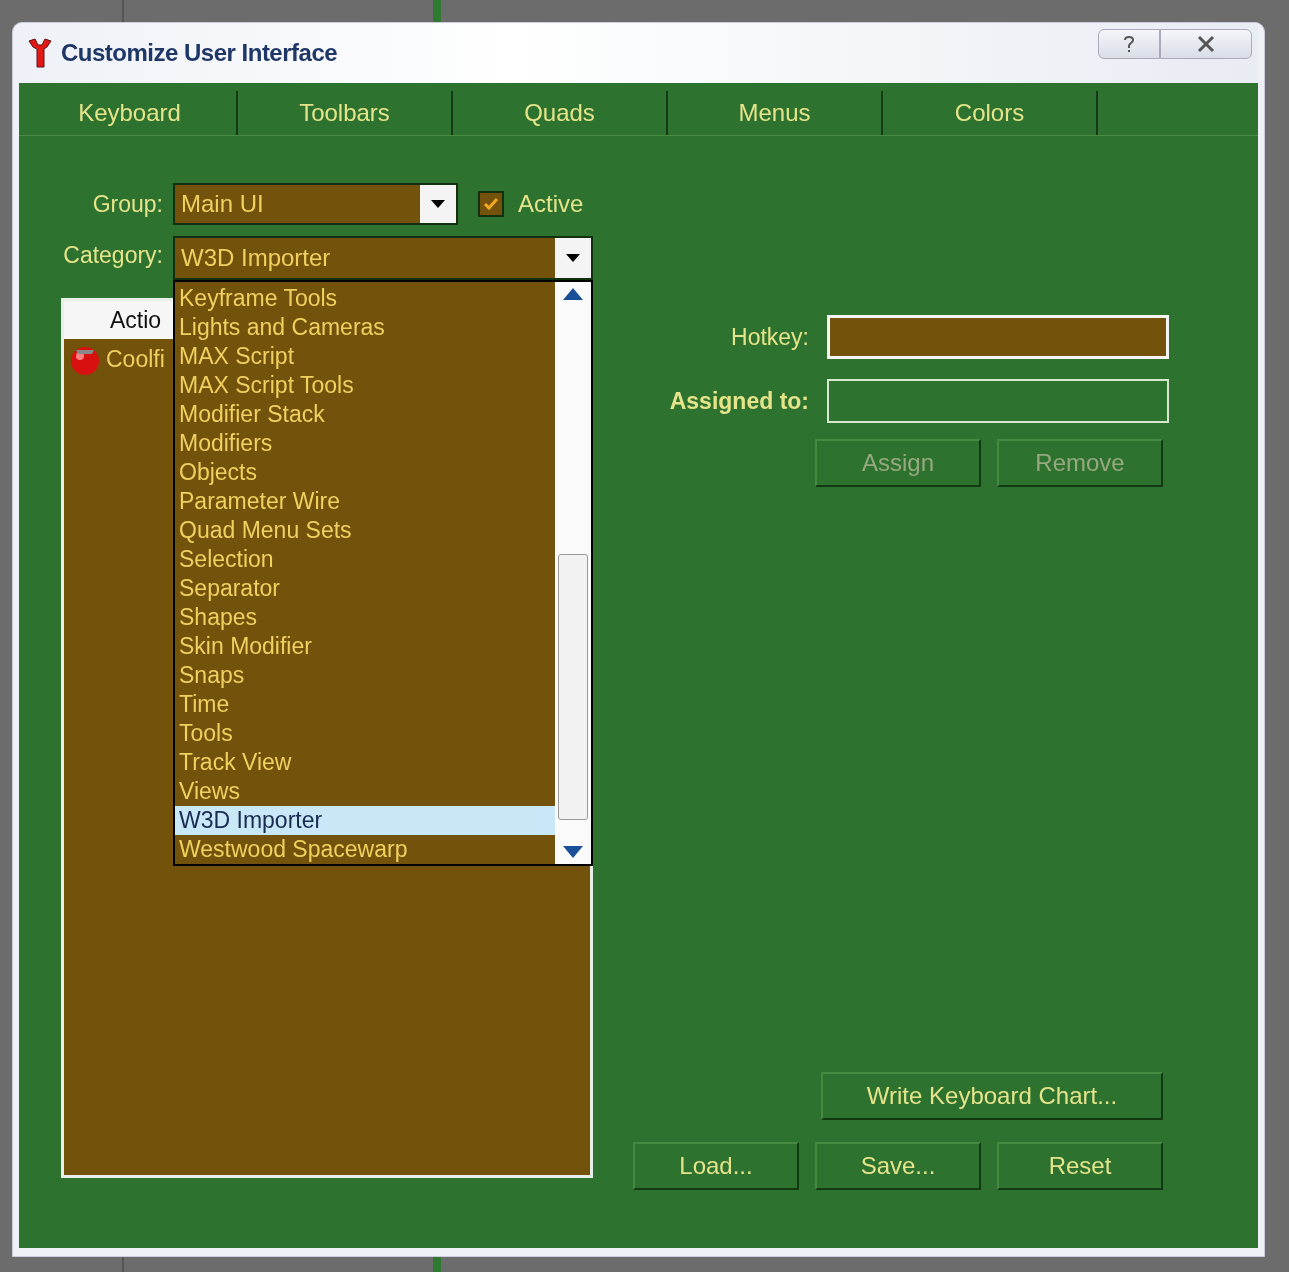 This screenshot has width=1289, height=1272. I want to click on dropdown-option: W3D Importer, so click(365, 820).